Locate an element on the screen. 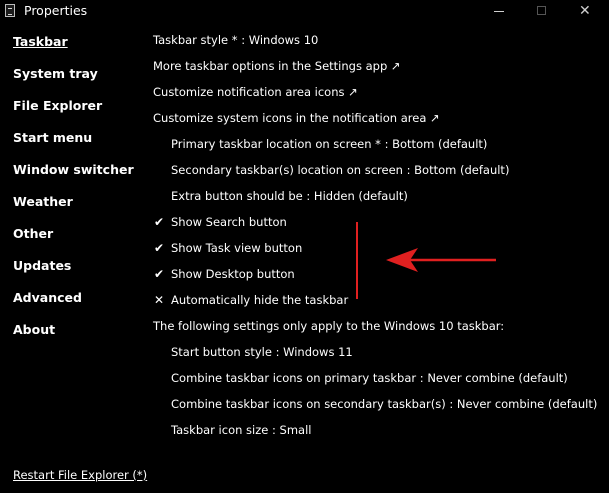 The width and height of the screenshot is (609, 493). option-value: Small is located at coordinates (293, 430).